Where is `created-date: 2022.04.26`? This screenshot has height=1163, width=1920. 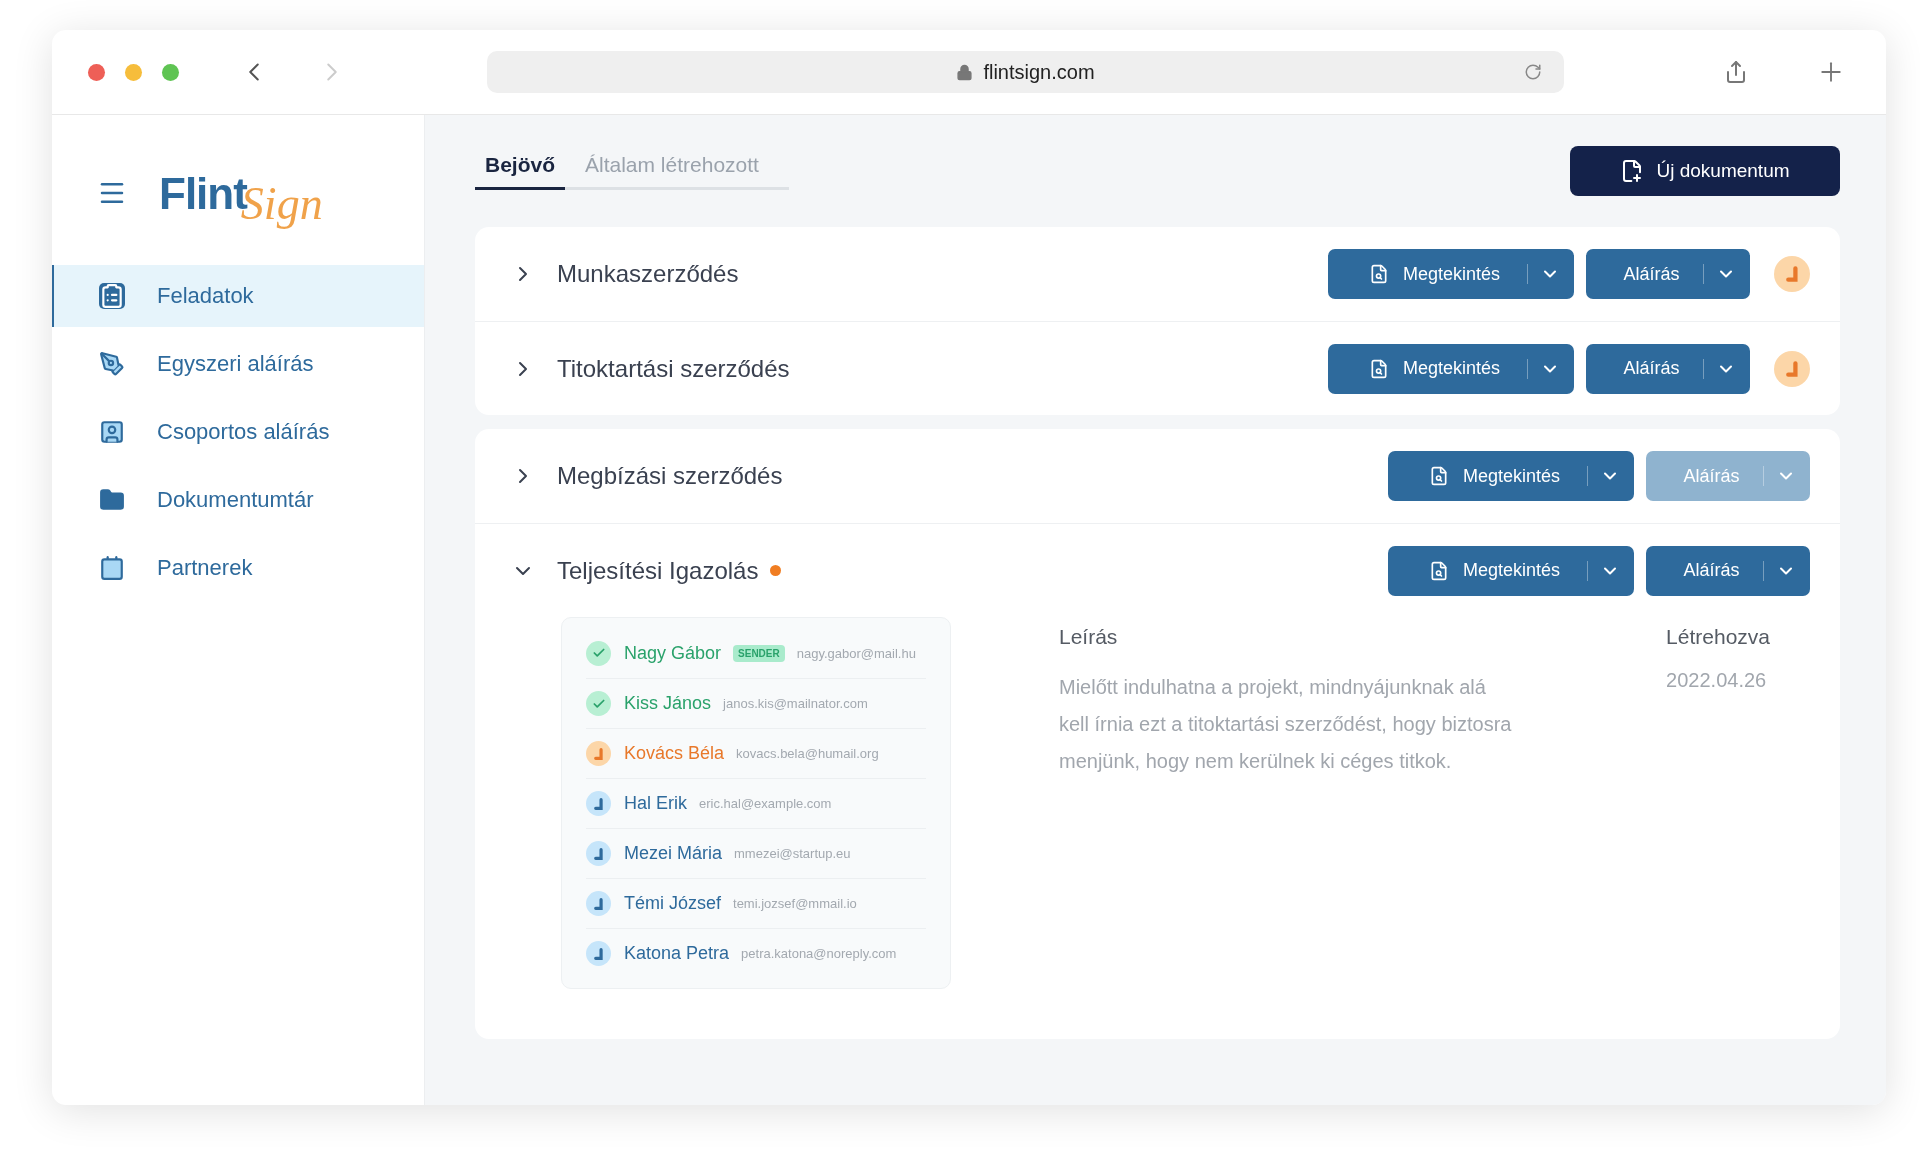 created-date: 2022.04.26 is located at coordinates (1717, 680).